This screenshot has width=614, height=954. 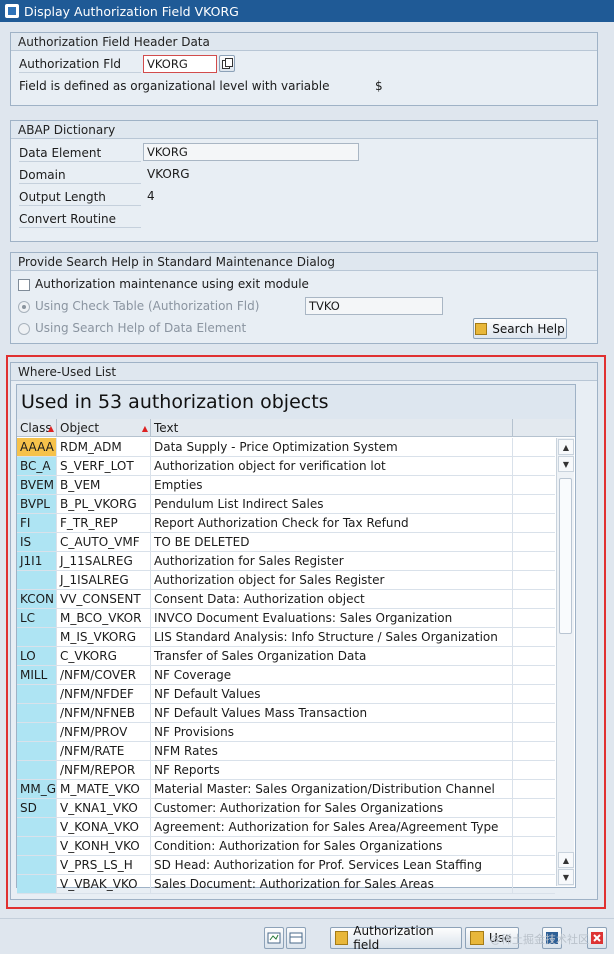 I want to click on column-header-row: Class ▲ Object ▲ Text, so click(x=296, y=428).